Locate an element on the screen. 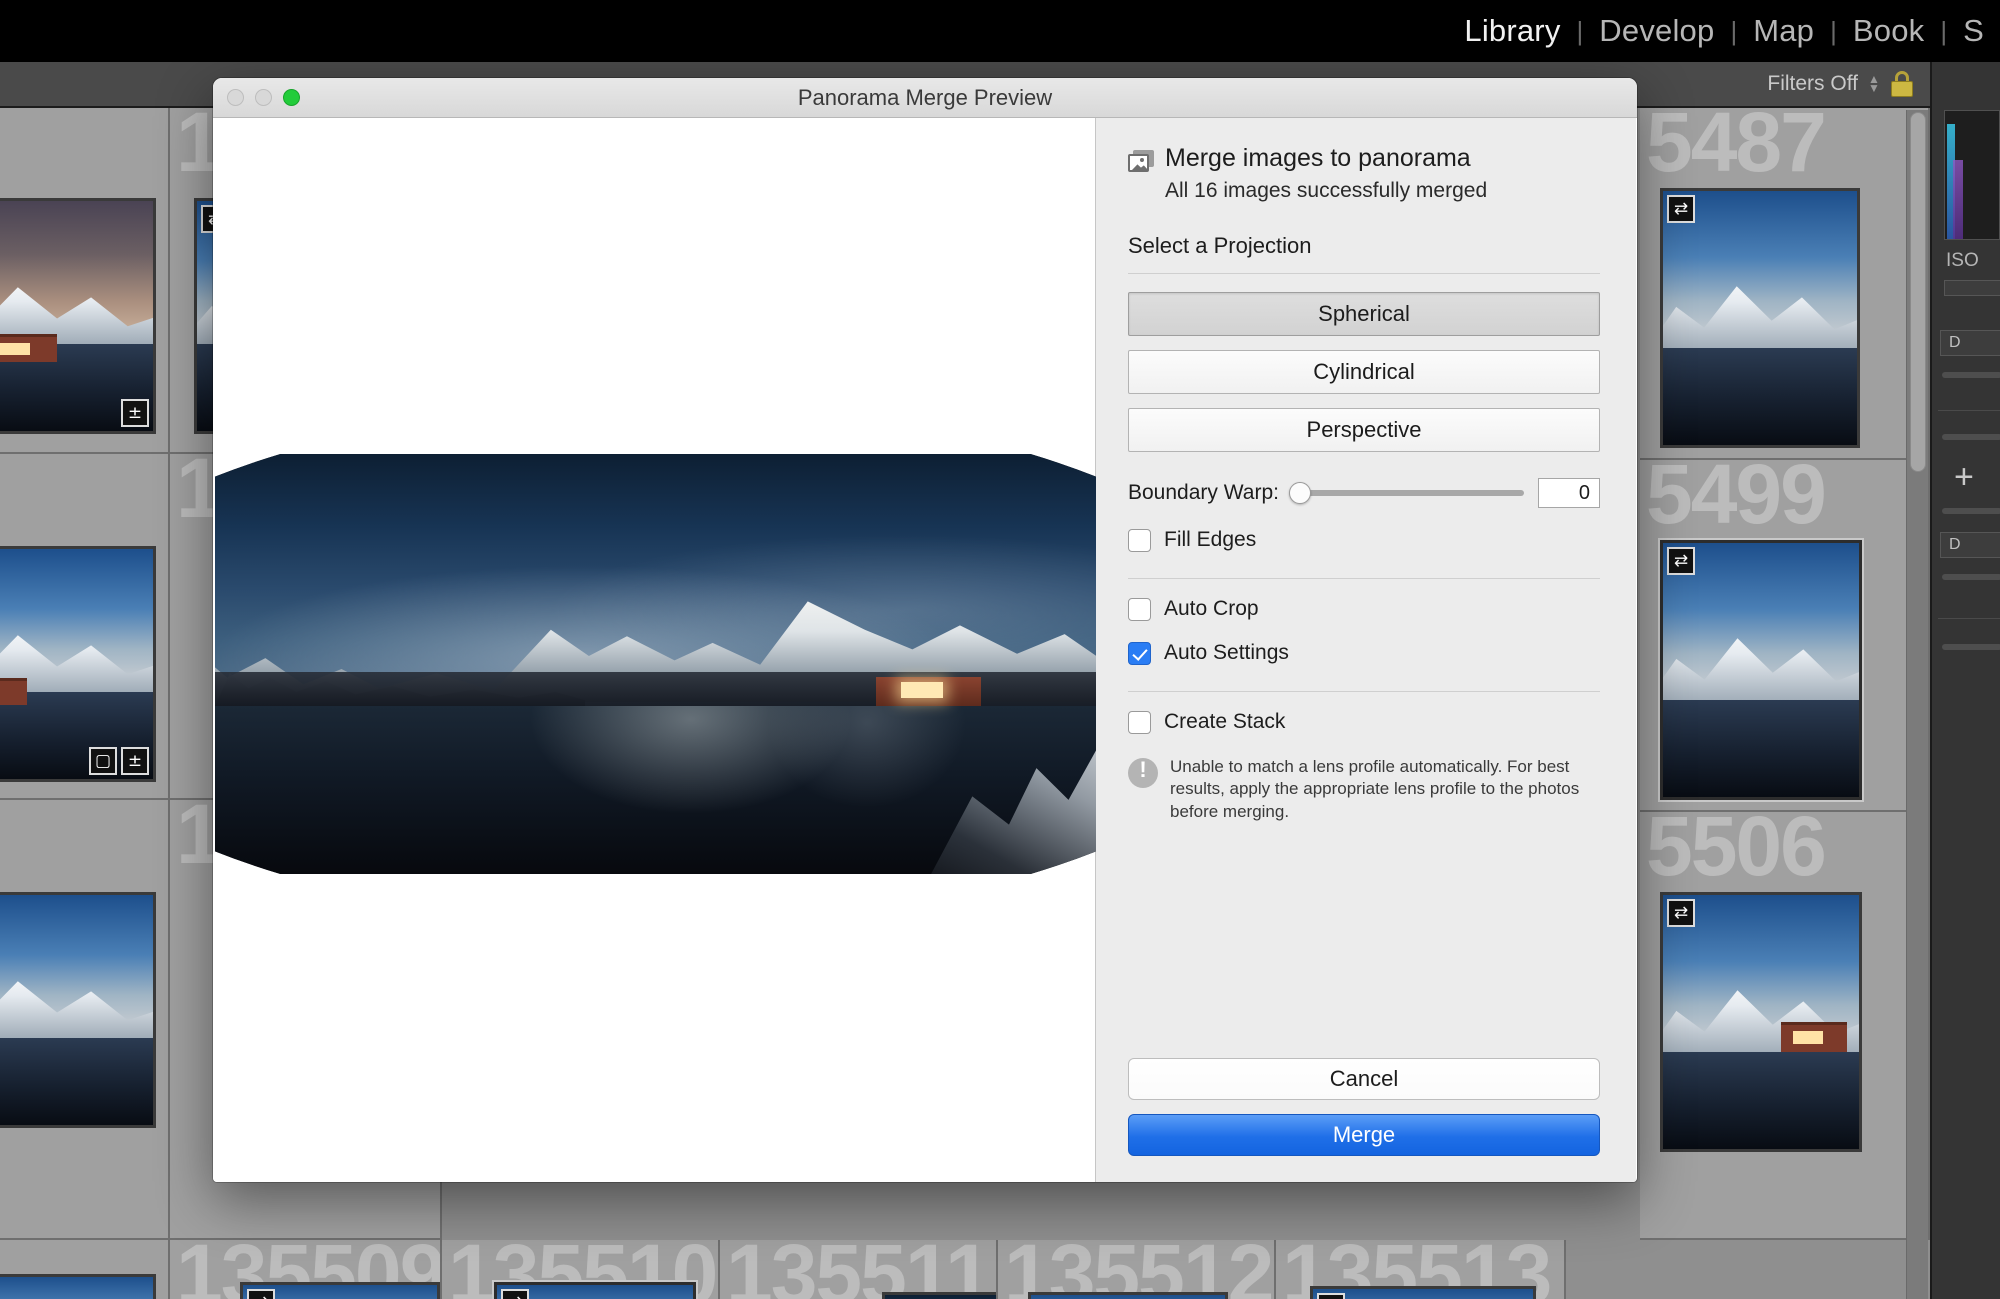 The height and width of the screenshot is (1299, 2000). boundary-warp-value-input: 0 is located at coordinates (1569, 493).